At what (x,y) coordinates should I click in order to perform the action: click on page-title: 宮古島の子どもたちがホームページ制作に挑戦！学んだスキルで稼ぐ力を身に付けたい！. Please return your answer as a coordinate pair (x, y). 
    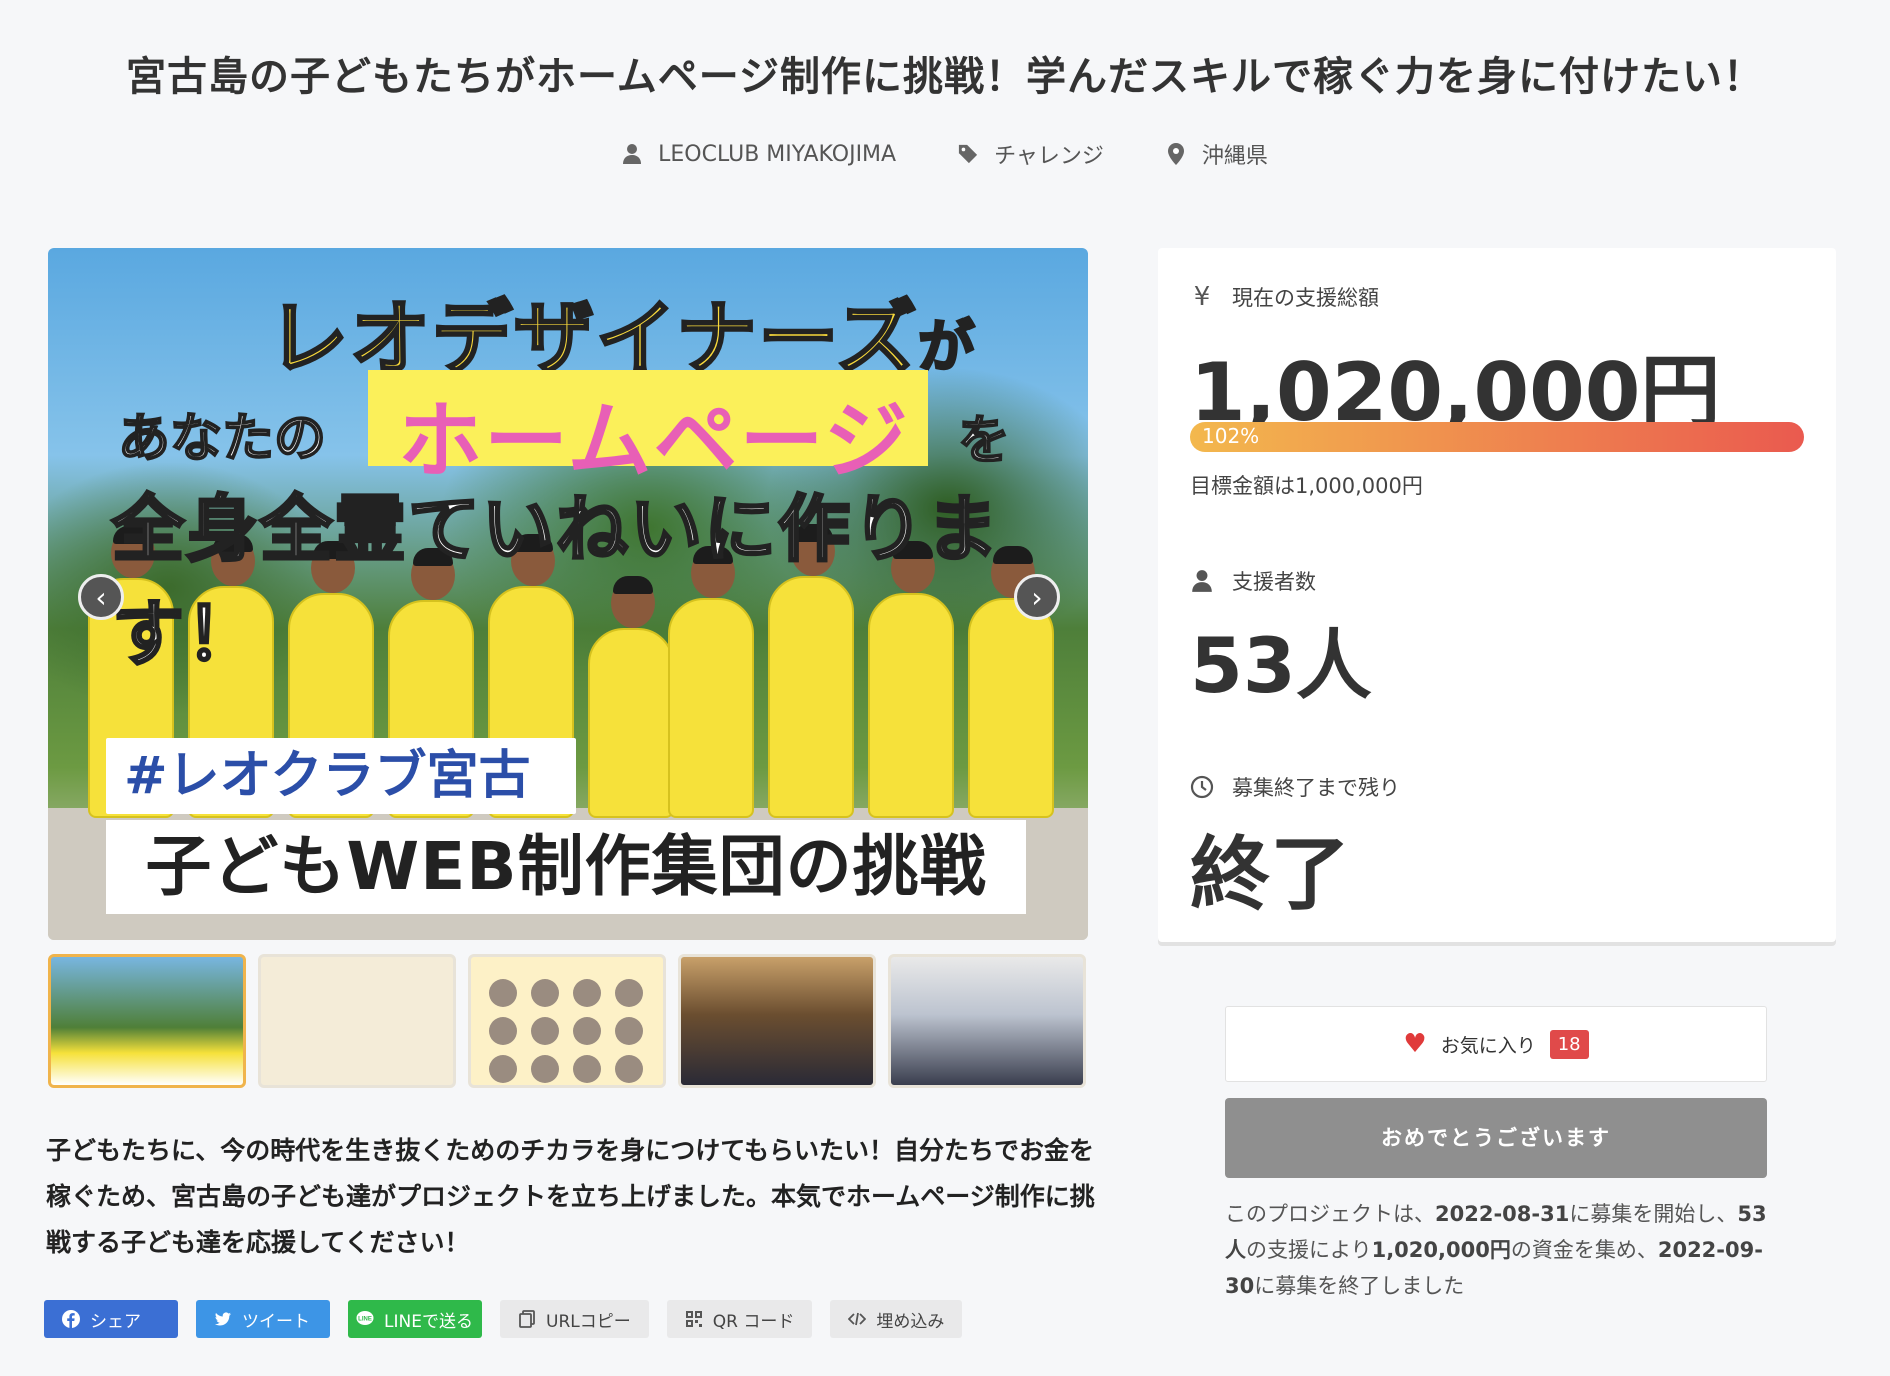
    Looking at the image, I should click on (945, 77).